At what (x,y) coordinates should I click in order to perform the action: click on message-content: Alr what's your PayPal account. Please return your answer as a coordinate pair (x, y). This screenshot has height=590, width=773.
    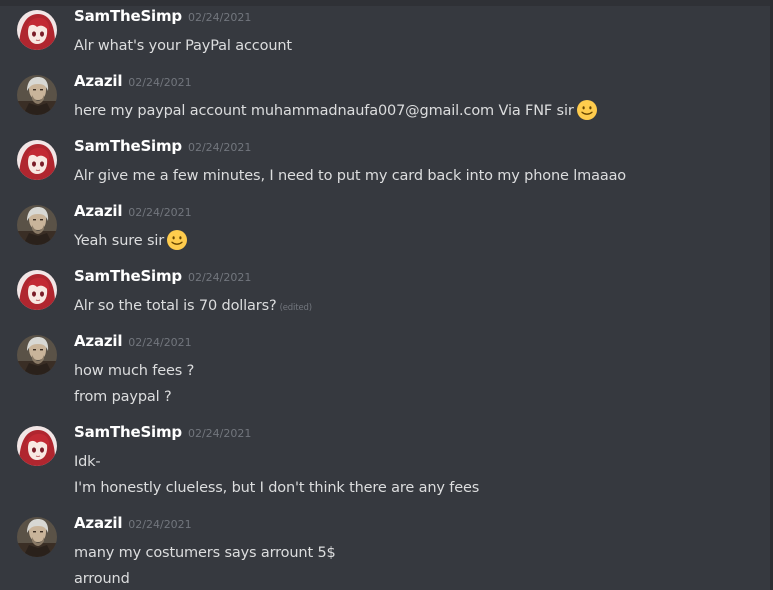
    Looking at the image, I should click on (183, 46).